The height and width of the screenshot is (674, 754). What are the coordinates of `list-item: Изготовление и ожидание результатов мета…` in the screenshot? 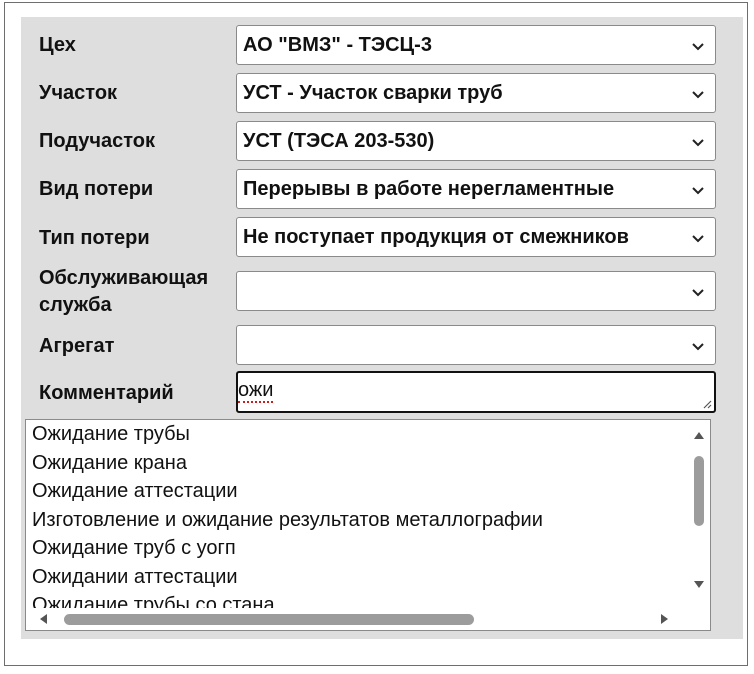 It's located at (358, 520).